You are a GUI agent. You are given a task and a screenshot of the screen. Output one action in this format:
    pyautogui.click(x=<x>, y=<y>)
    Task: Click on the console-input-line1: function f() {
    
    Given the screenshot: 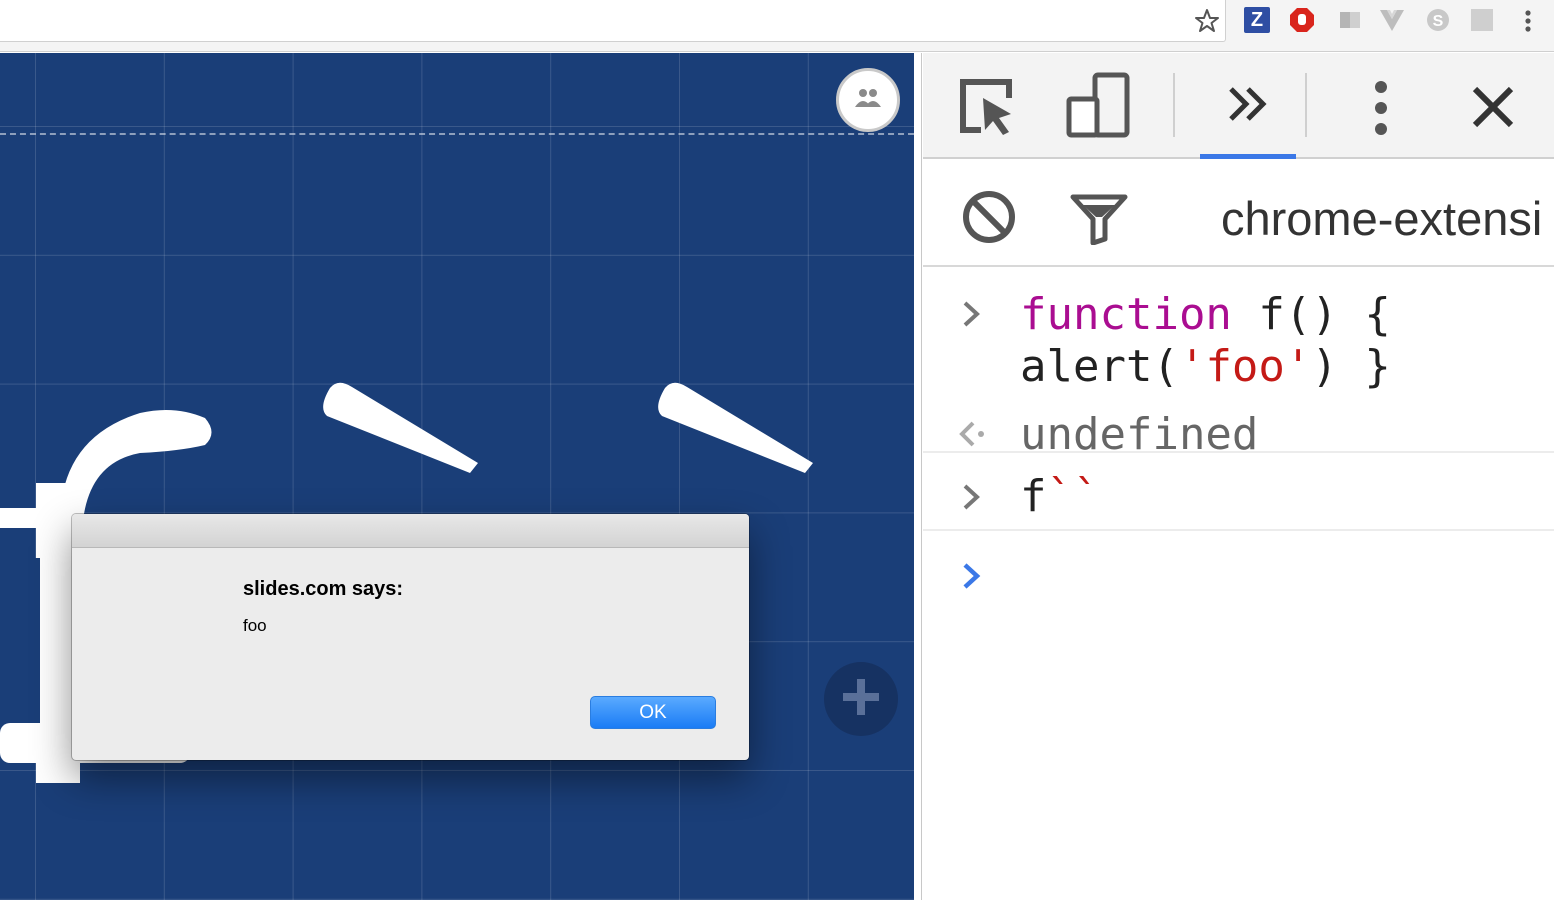 What is the action you would take?
    pyautogui.click(x=1205, y=315)
    